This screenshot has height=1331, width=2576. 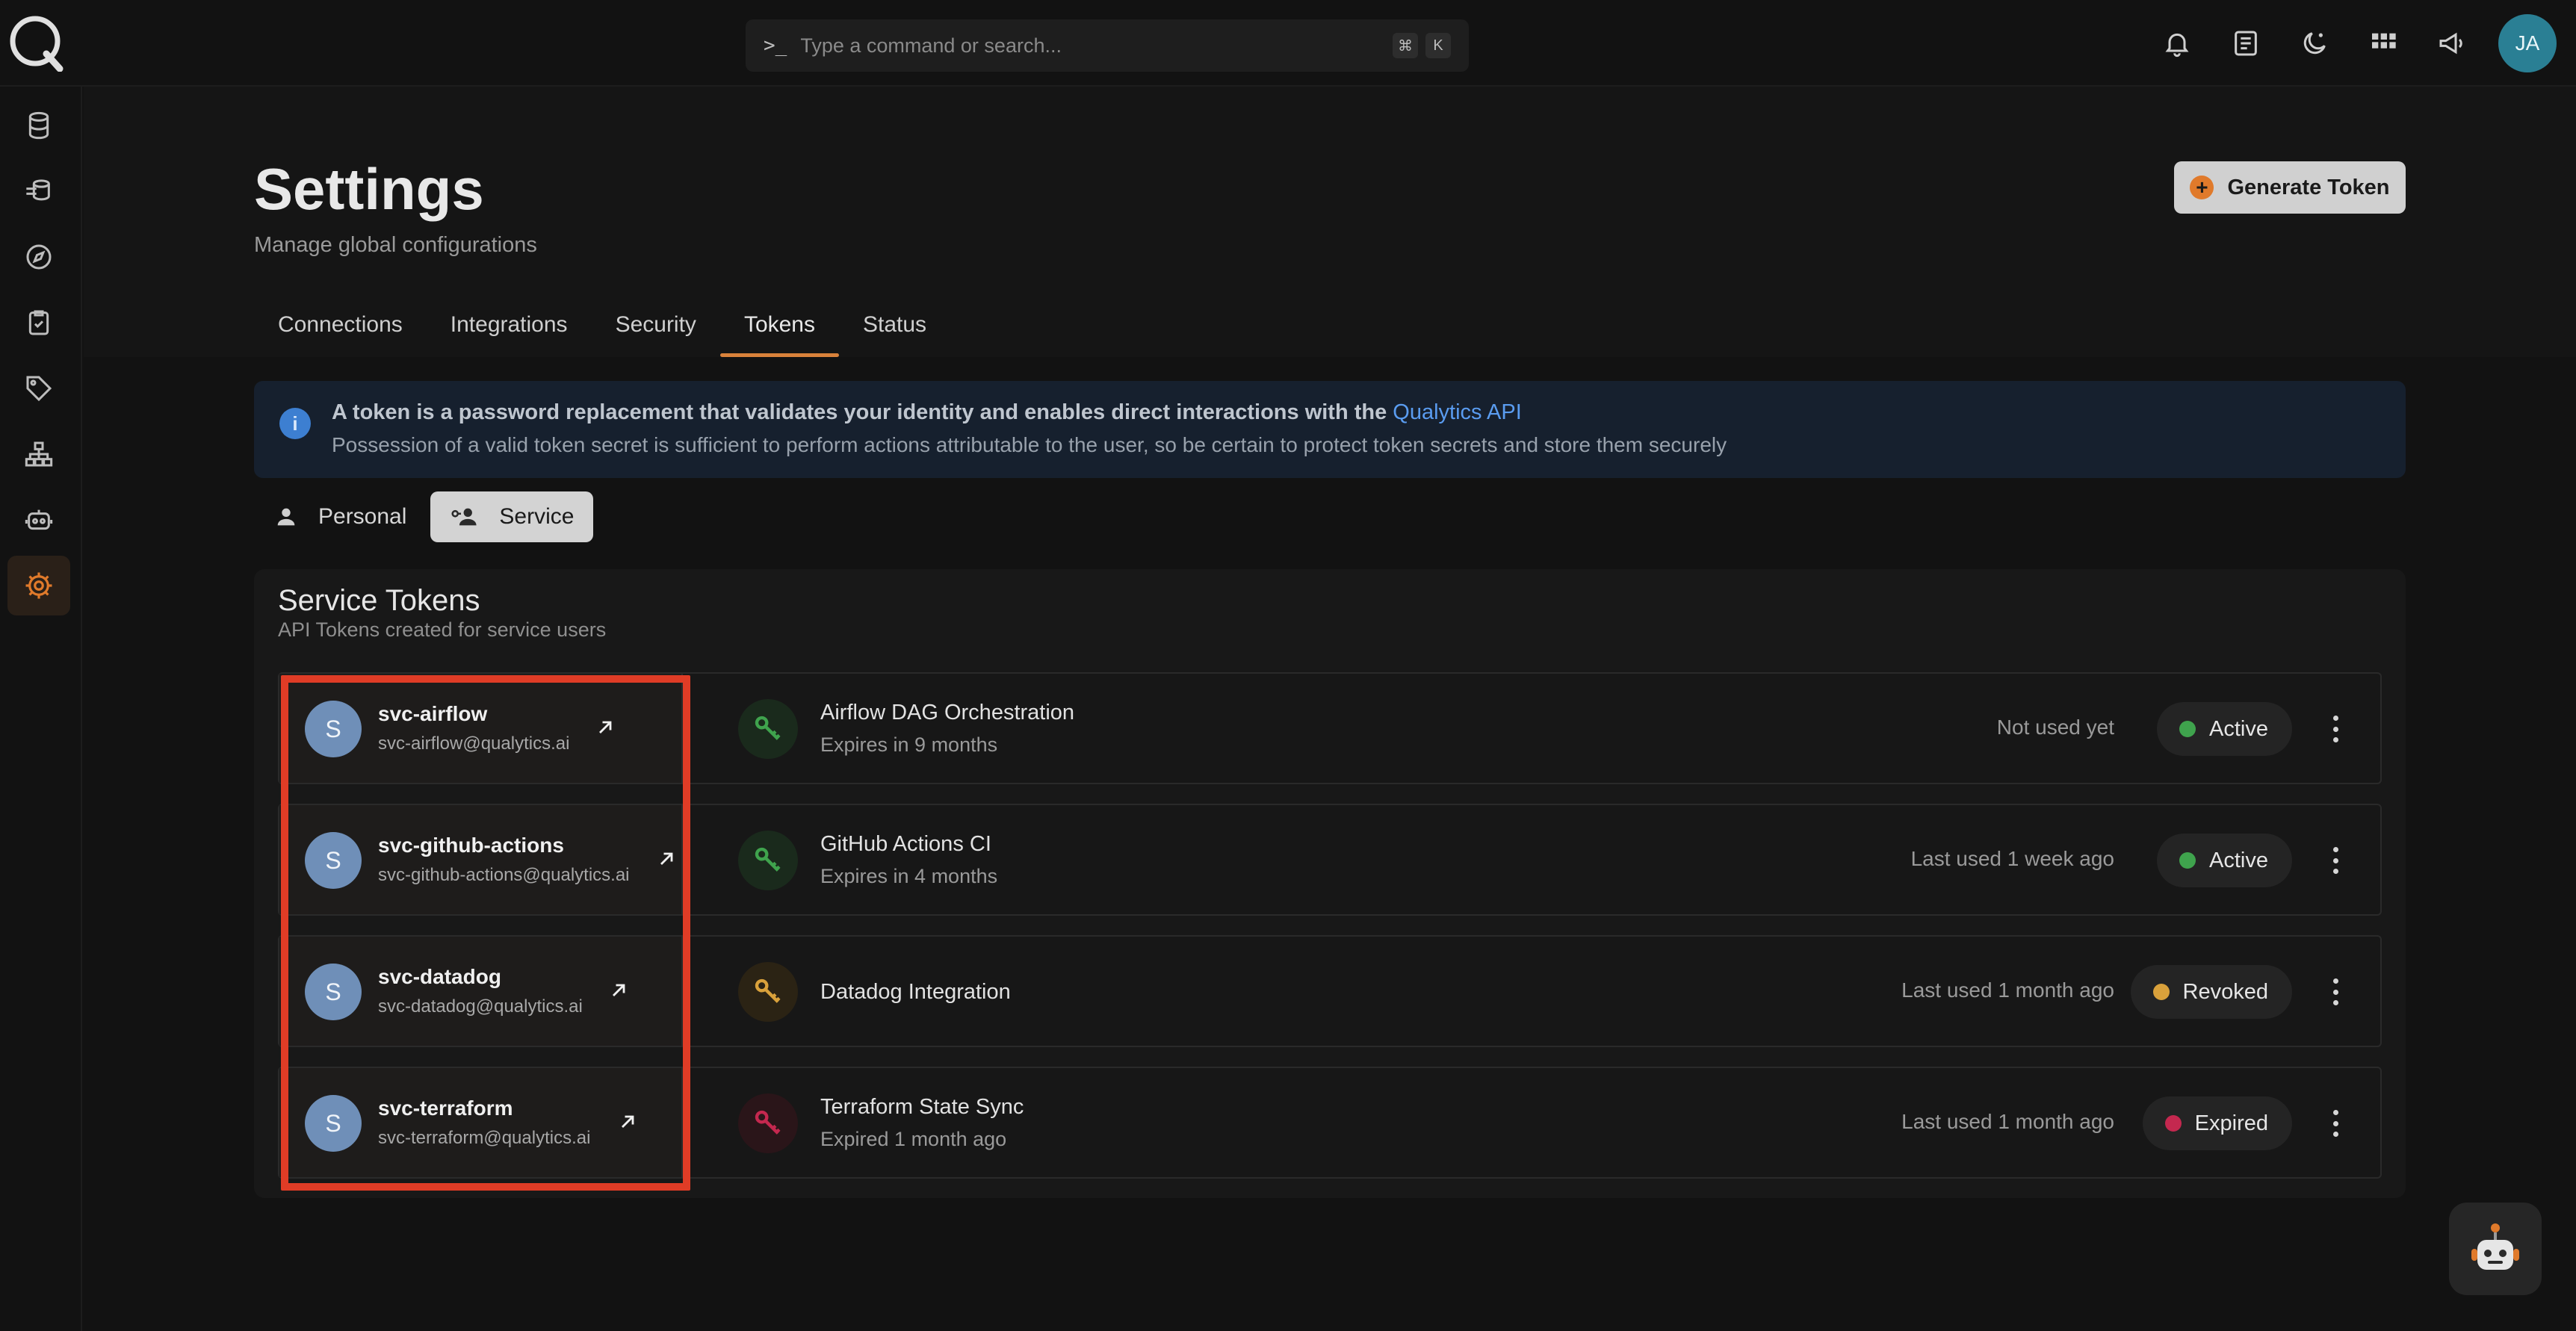 I want to click on sidebar-item-explore, so click(x=38, y=257).